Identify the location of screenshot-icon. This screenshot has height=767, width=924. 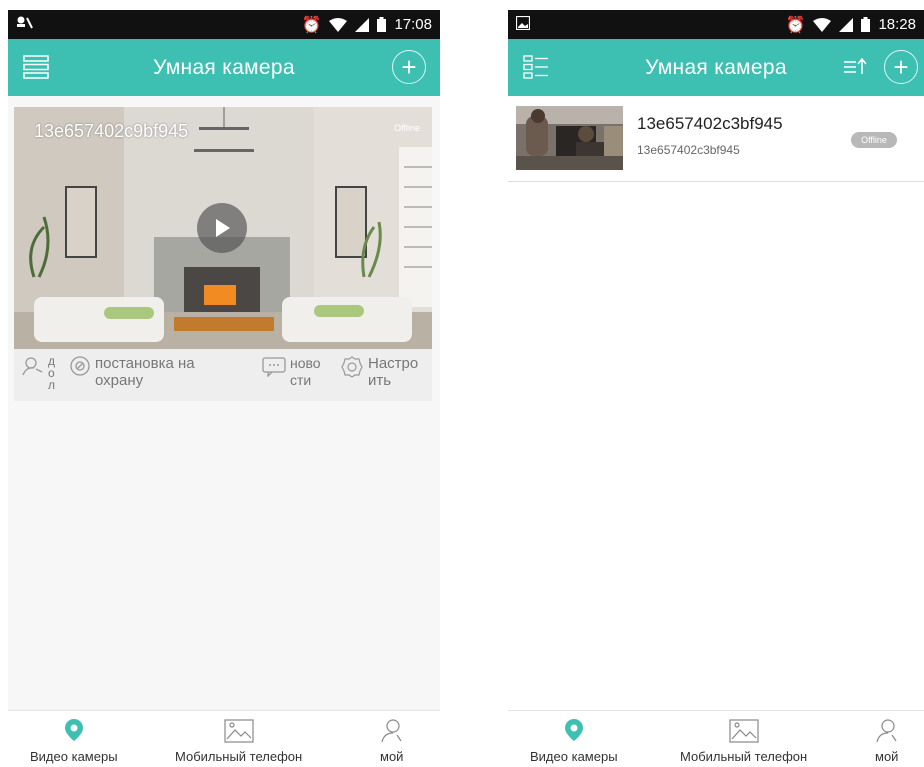
(523, 24).